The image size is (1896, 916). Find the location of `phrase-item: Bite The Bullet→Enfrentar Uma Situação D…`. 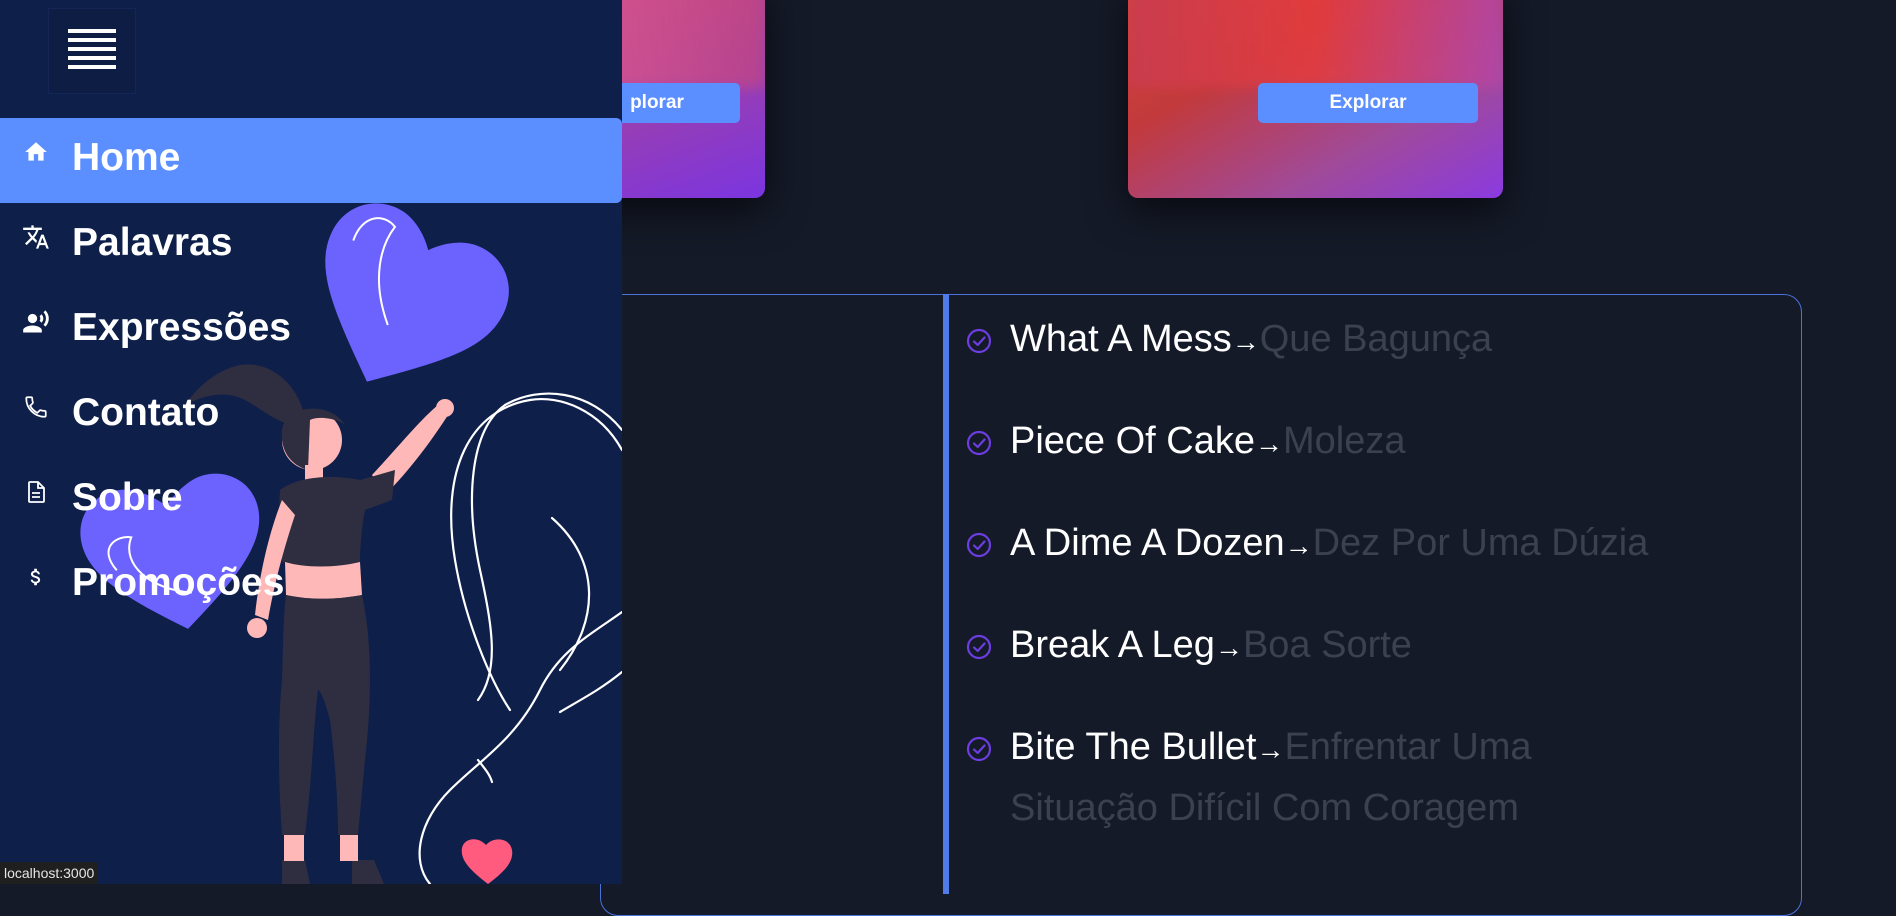

phrase-item: Bite The Bullet→Enfrentar Uma Situação D… is located at coordinates (1316, 777).